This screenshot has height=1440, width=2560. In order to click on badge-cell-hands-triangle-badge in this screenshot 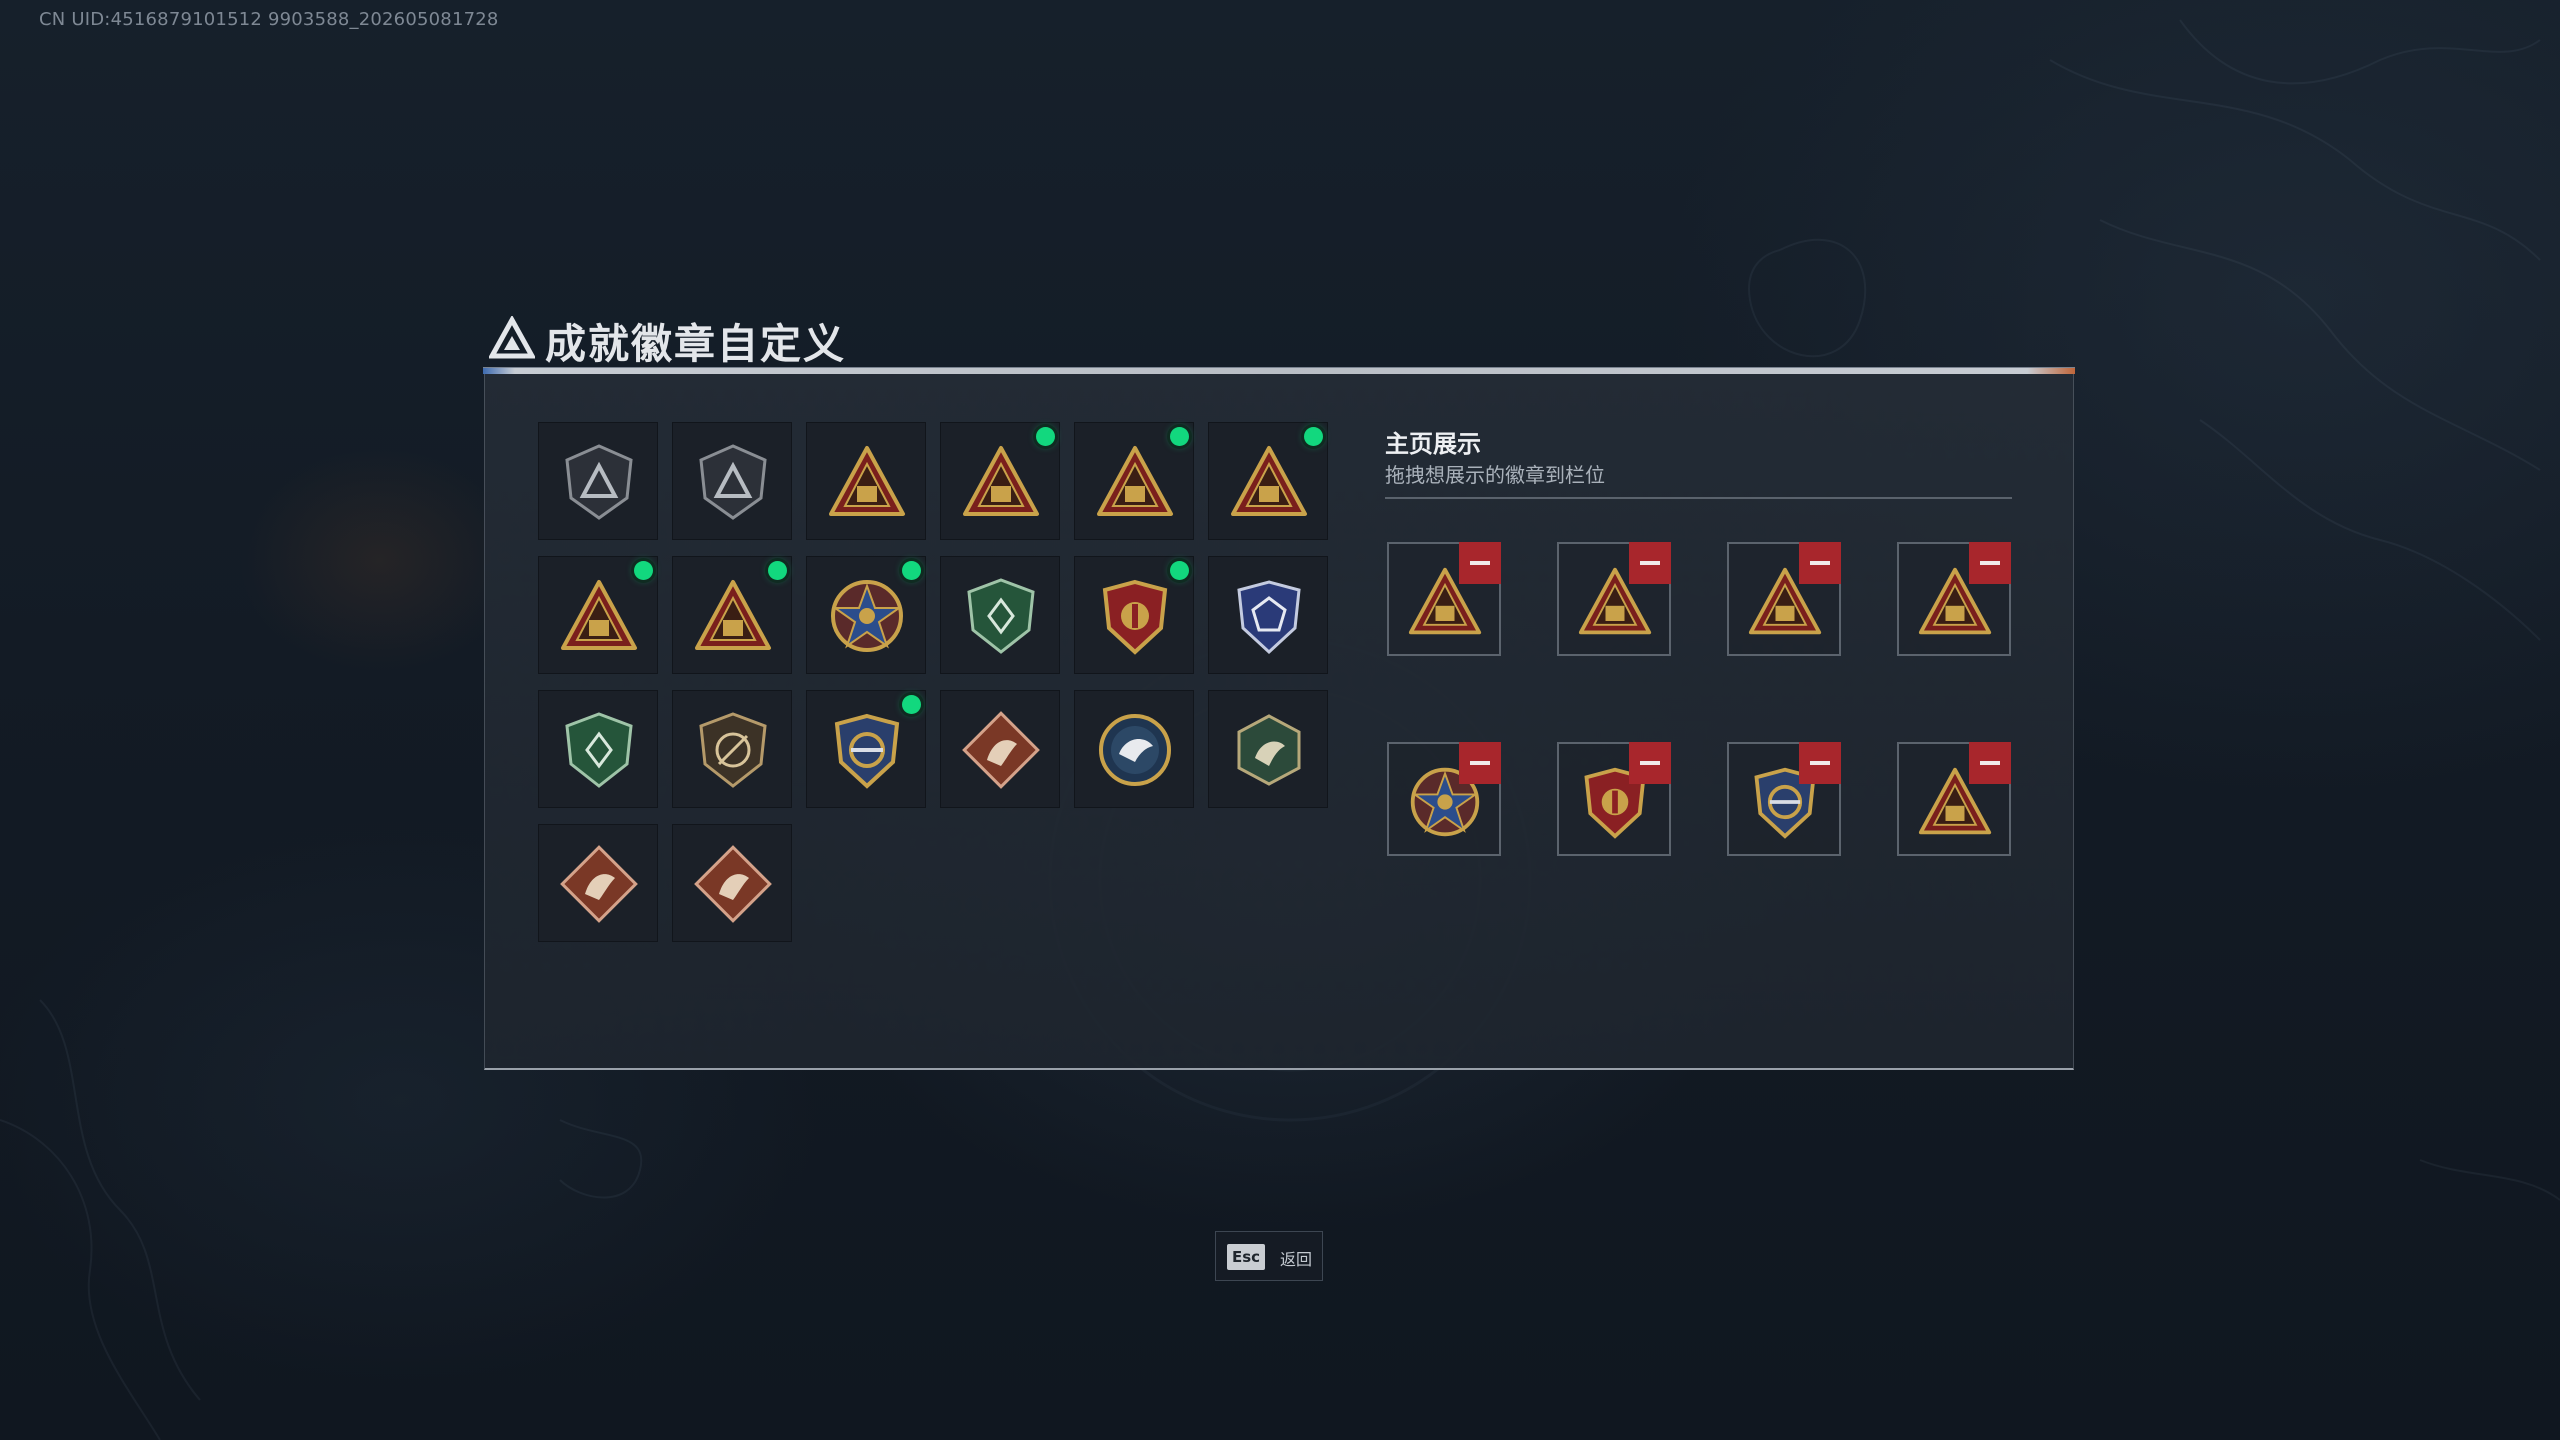, I will do `click(1268, 481)`.